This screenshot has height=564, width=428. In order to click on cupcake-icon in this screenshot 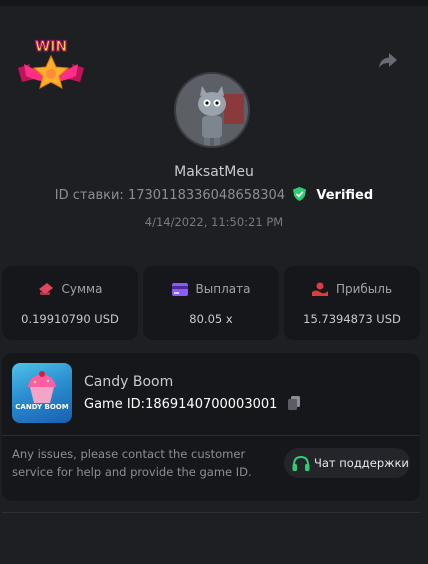, I will do `click(42, 387)`.